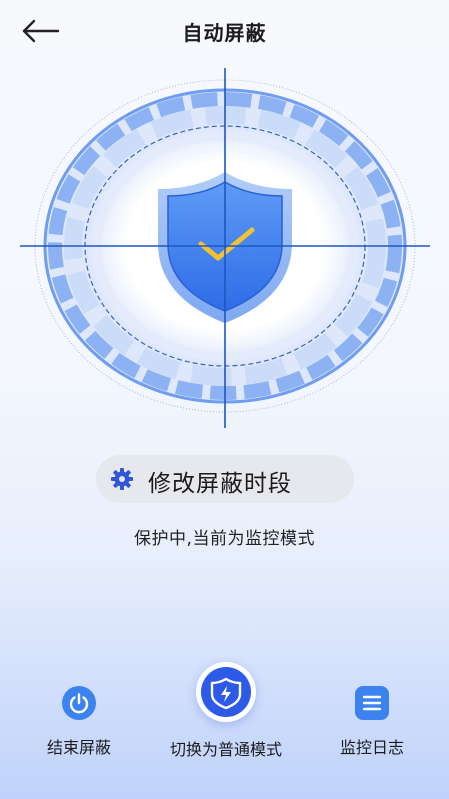  What do you see at coordinates (79, 722) in the screenshot?
I see `end-blocking-button: 结束屏蔽` at bounding box center [79, 722].